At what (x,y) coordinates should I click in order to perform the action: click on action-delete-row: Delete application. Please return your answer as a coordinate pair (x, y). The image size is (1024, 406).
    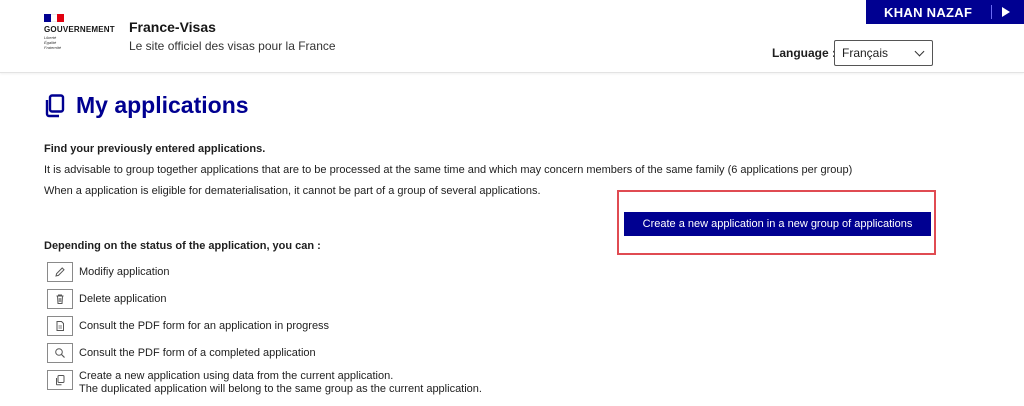
    Looking at the image, I should click on (106, 299).